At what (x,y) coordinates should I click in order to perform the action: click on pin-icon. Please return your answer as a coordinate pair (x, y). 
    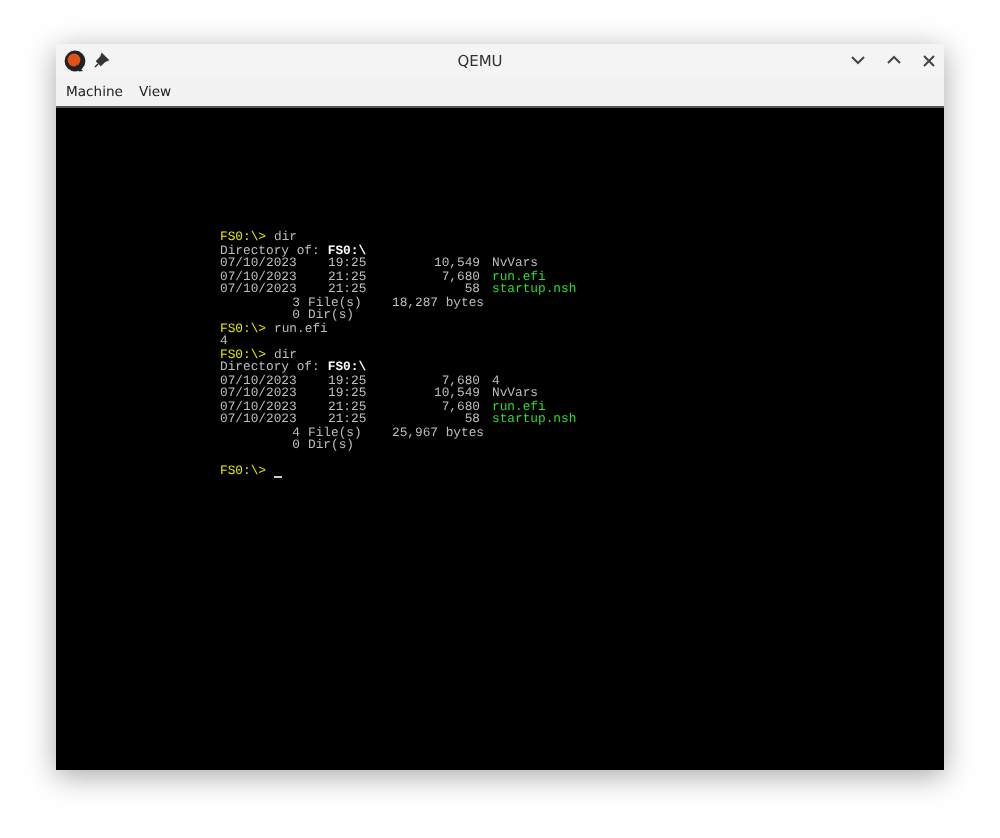
    Looking at the image, I should click on (102, 60).